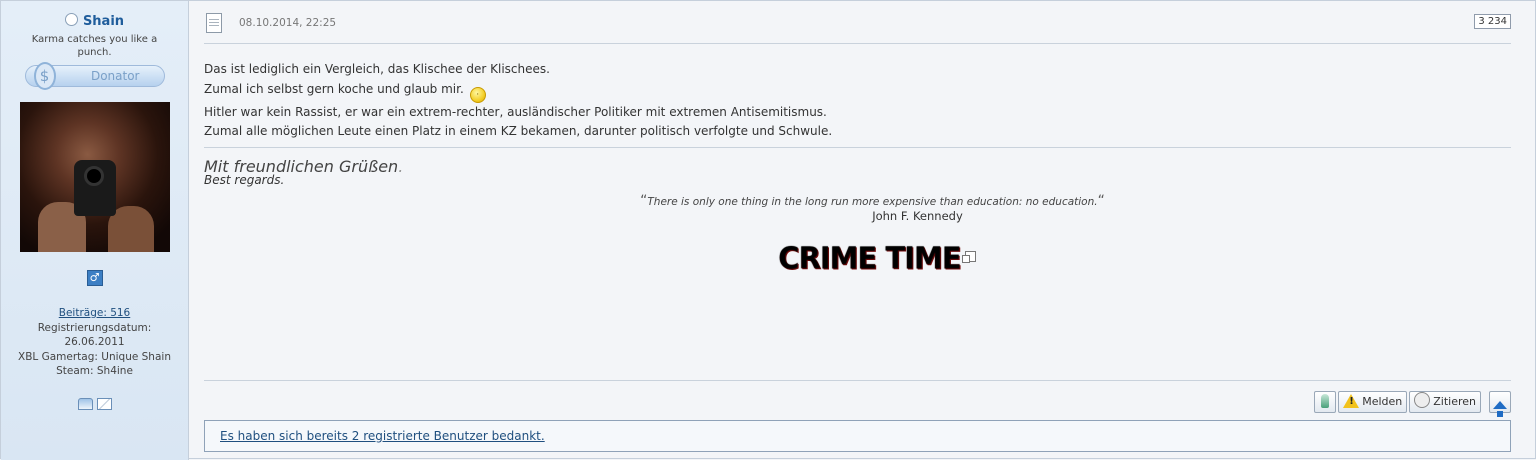 Image resolution: width=1536 pixels, height=460 pixels. What do you see at coordinates (1422, 400) in the screenshot?
I see `speech-bubble-icon` at bounding box center [1422, 400].